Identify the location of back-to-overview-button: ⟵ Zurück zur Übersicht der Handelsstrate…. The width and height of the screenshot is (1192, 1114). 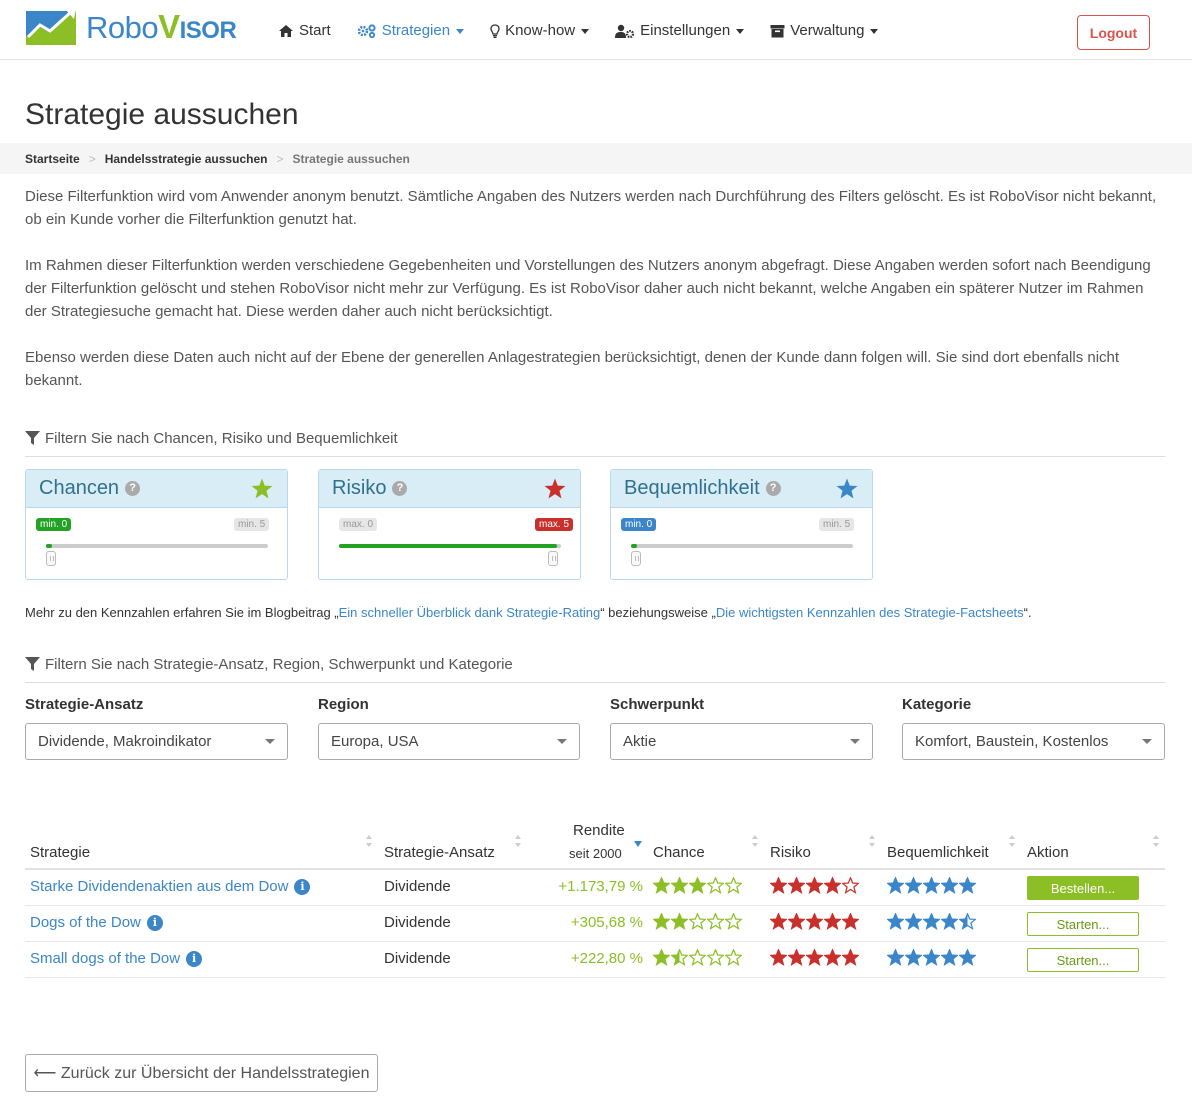
(201, 1073).